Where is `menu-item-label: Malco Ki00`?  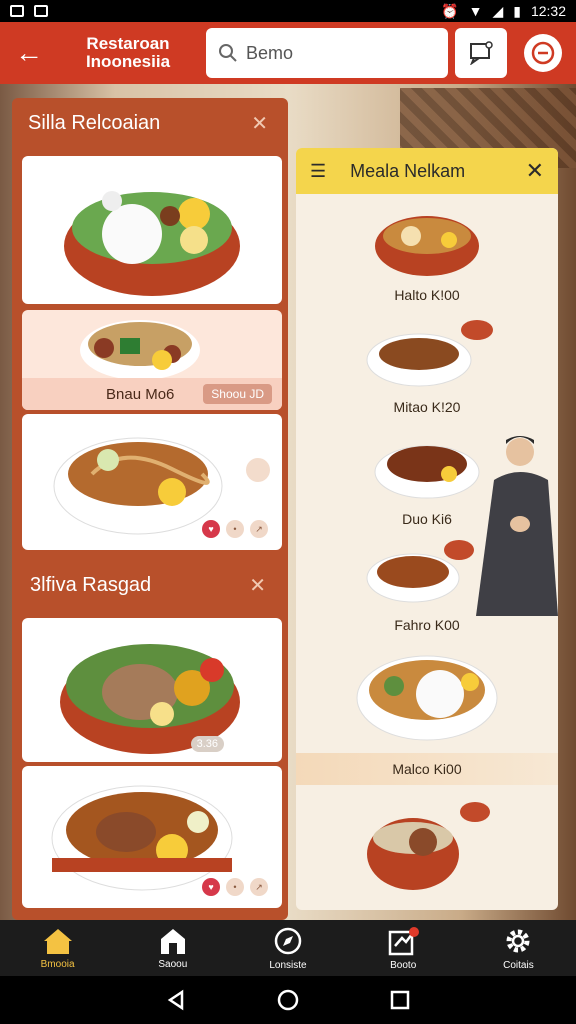 menu-item-label: Malco Ki00 is located at coordinates (427, 769).